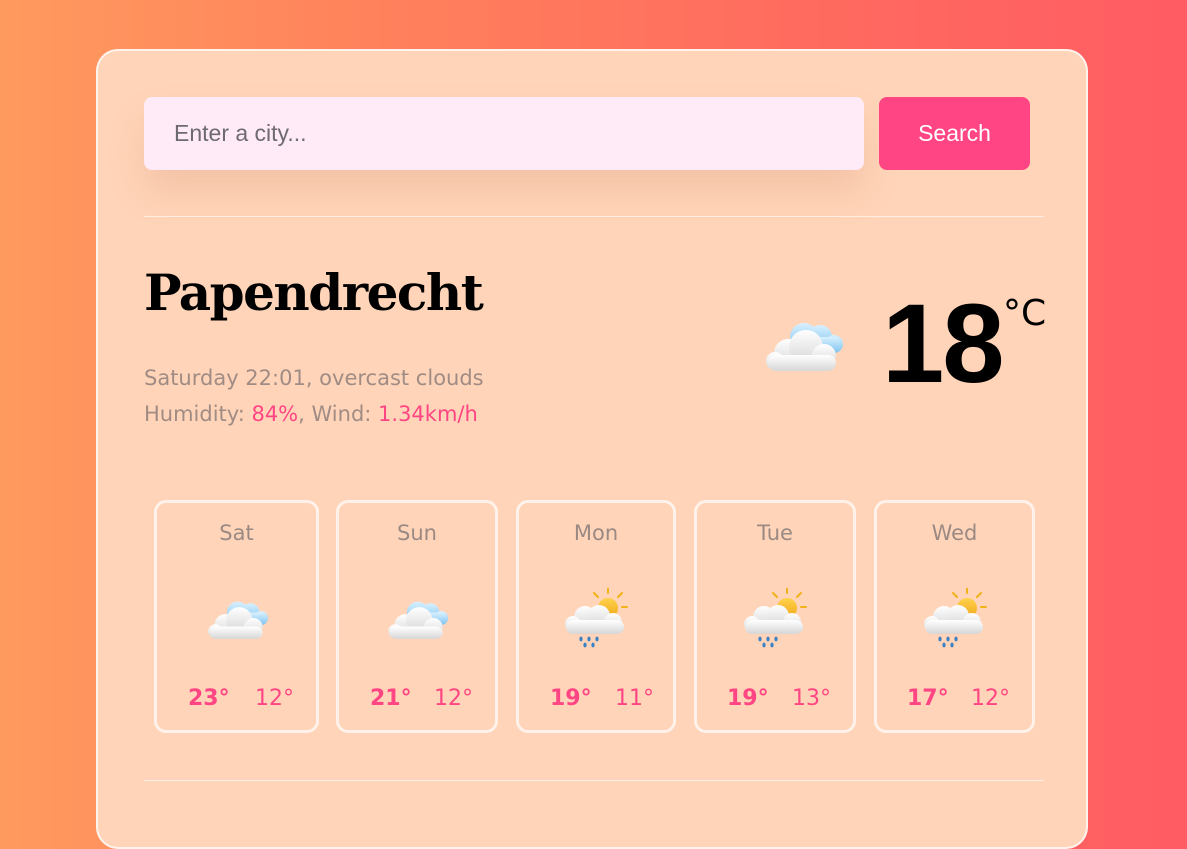 The height and width of the screenshot is (849, 1187). I want to click on wind-label: , Wind:, so click(338, 414).